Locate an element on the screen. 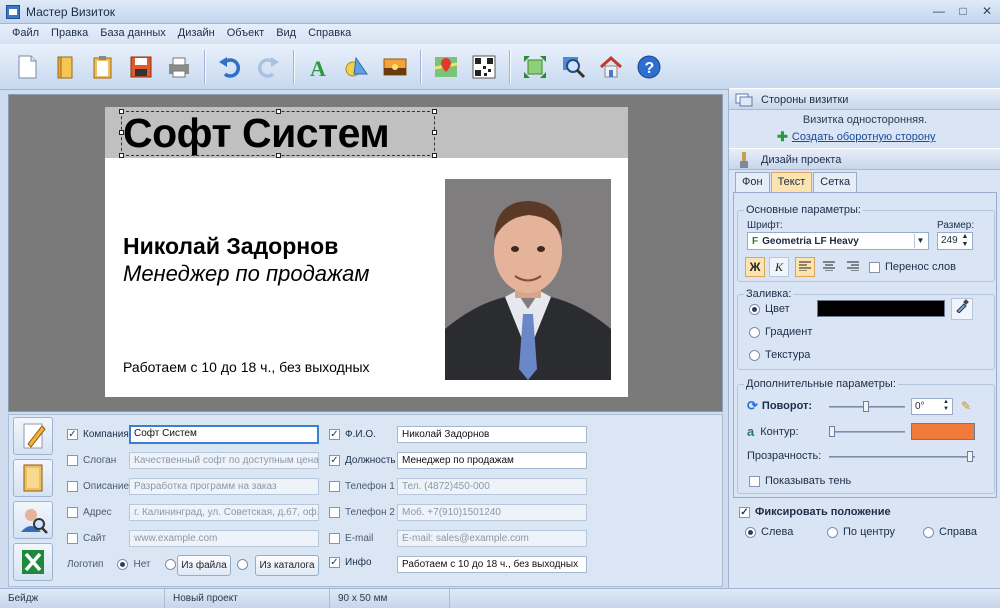 Image resolution: width=1000 pixels, height=608 pixels. field-description-toggle: Описание is located at coordinates (98, 486).